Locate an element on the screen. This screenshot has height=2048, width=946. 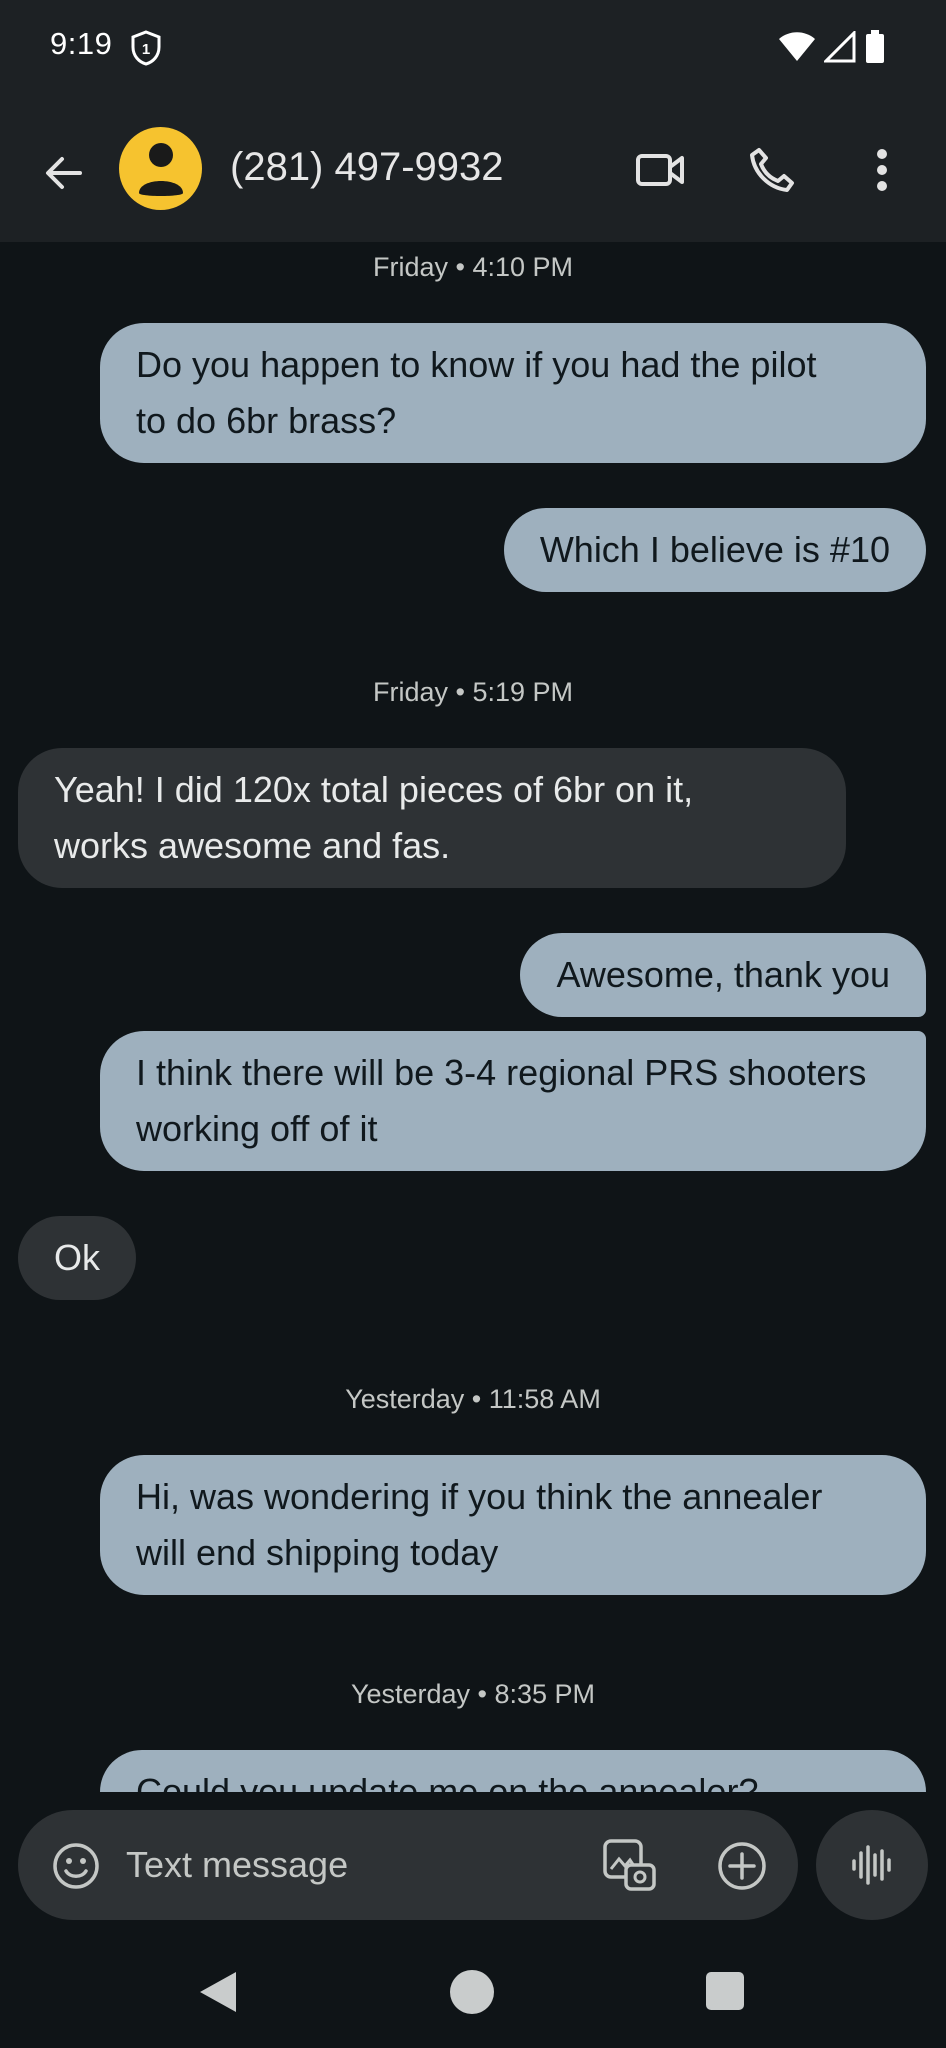
conversation-header: (281) 497-9932 is located at coordinates (473, 168).